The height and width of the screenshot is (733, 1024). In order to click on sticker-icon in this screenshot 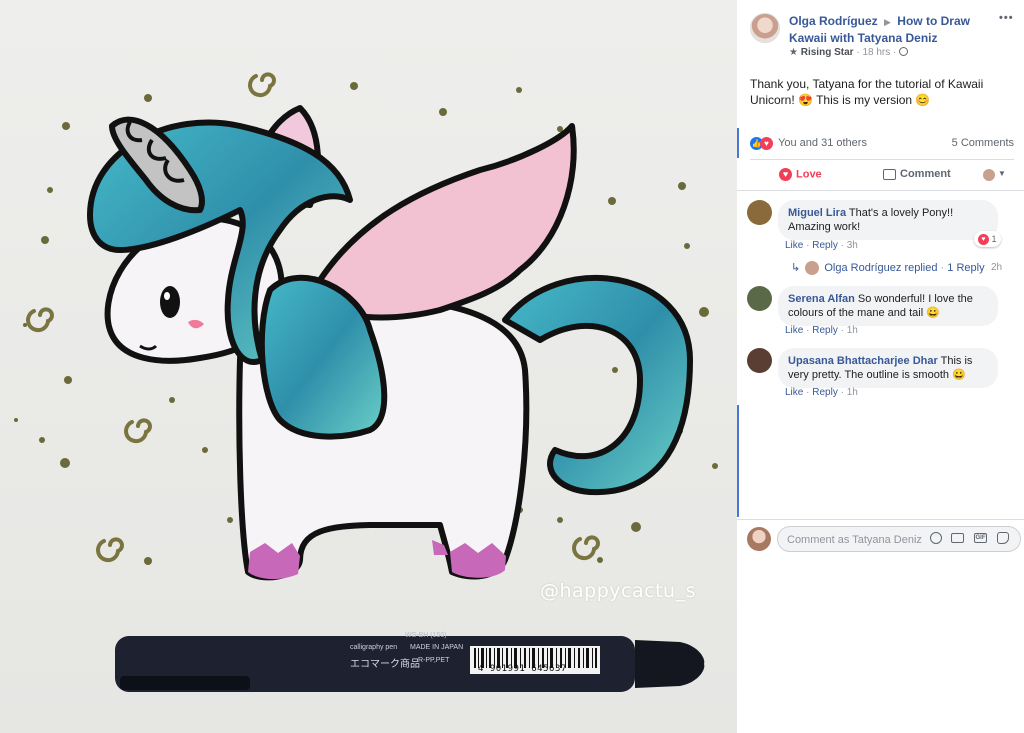, I will do `click(1003, 538)`.